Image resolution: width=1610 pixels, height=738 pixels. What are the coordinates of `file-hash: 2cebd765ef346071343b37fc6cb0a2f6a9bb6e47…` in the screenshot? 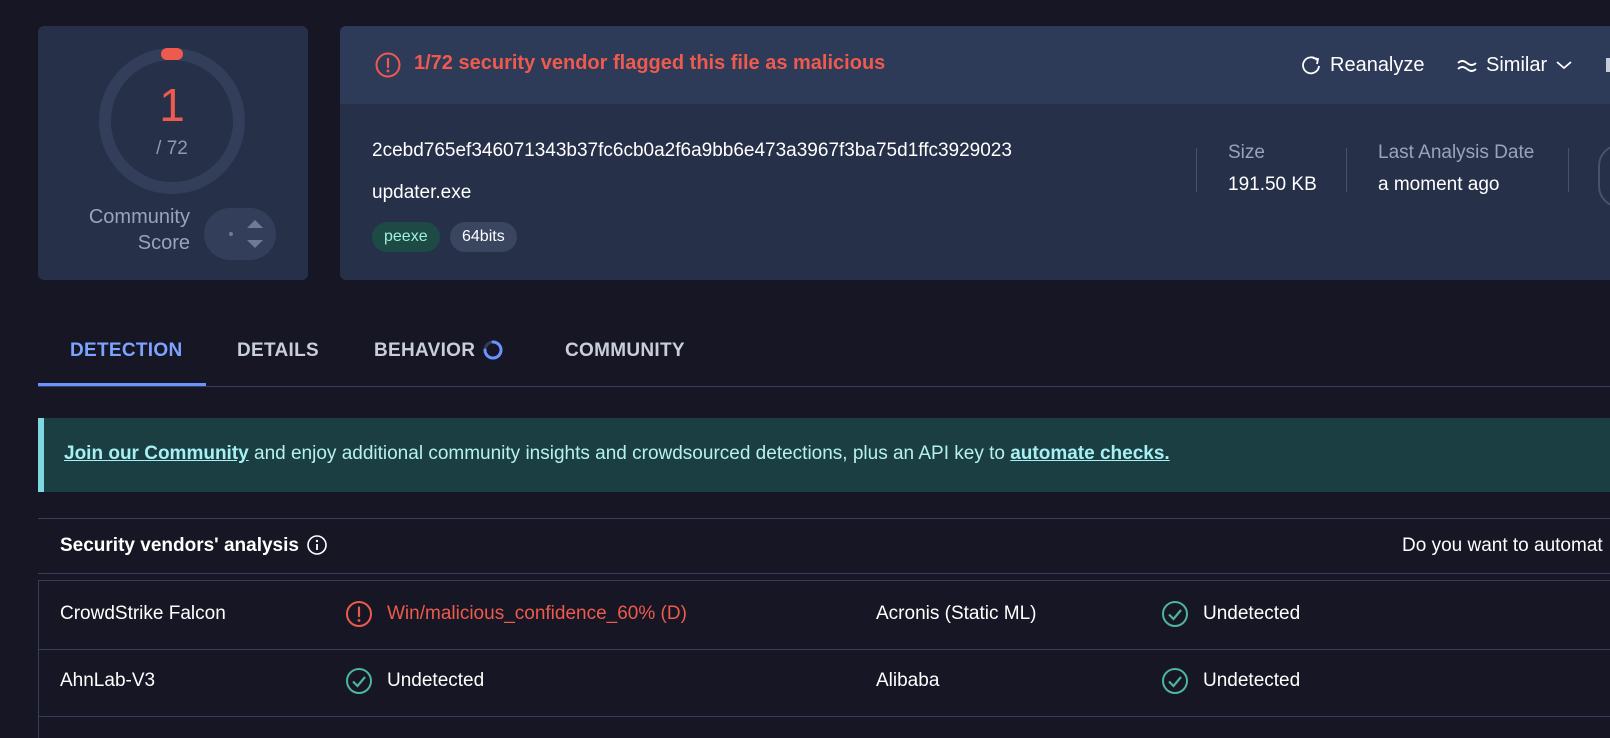 It's located at (692, 150).